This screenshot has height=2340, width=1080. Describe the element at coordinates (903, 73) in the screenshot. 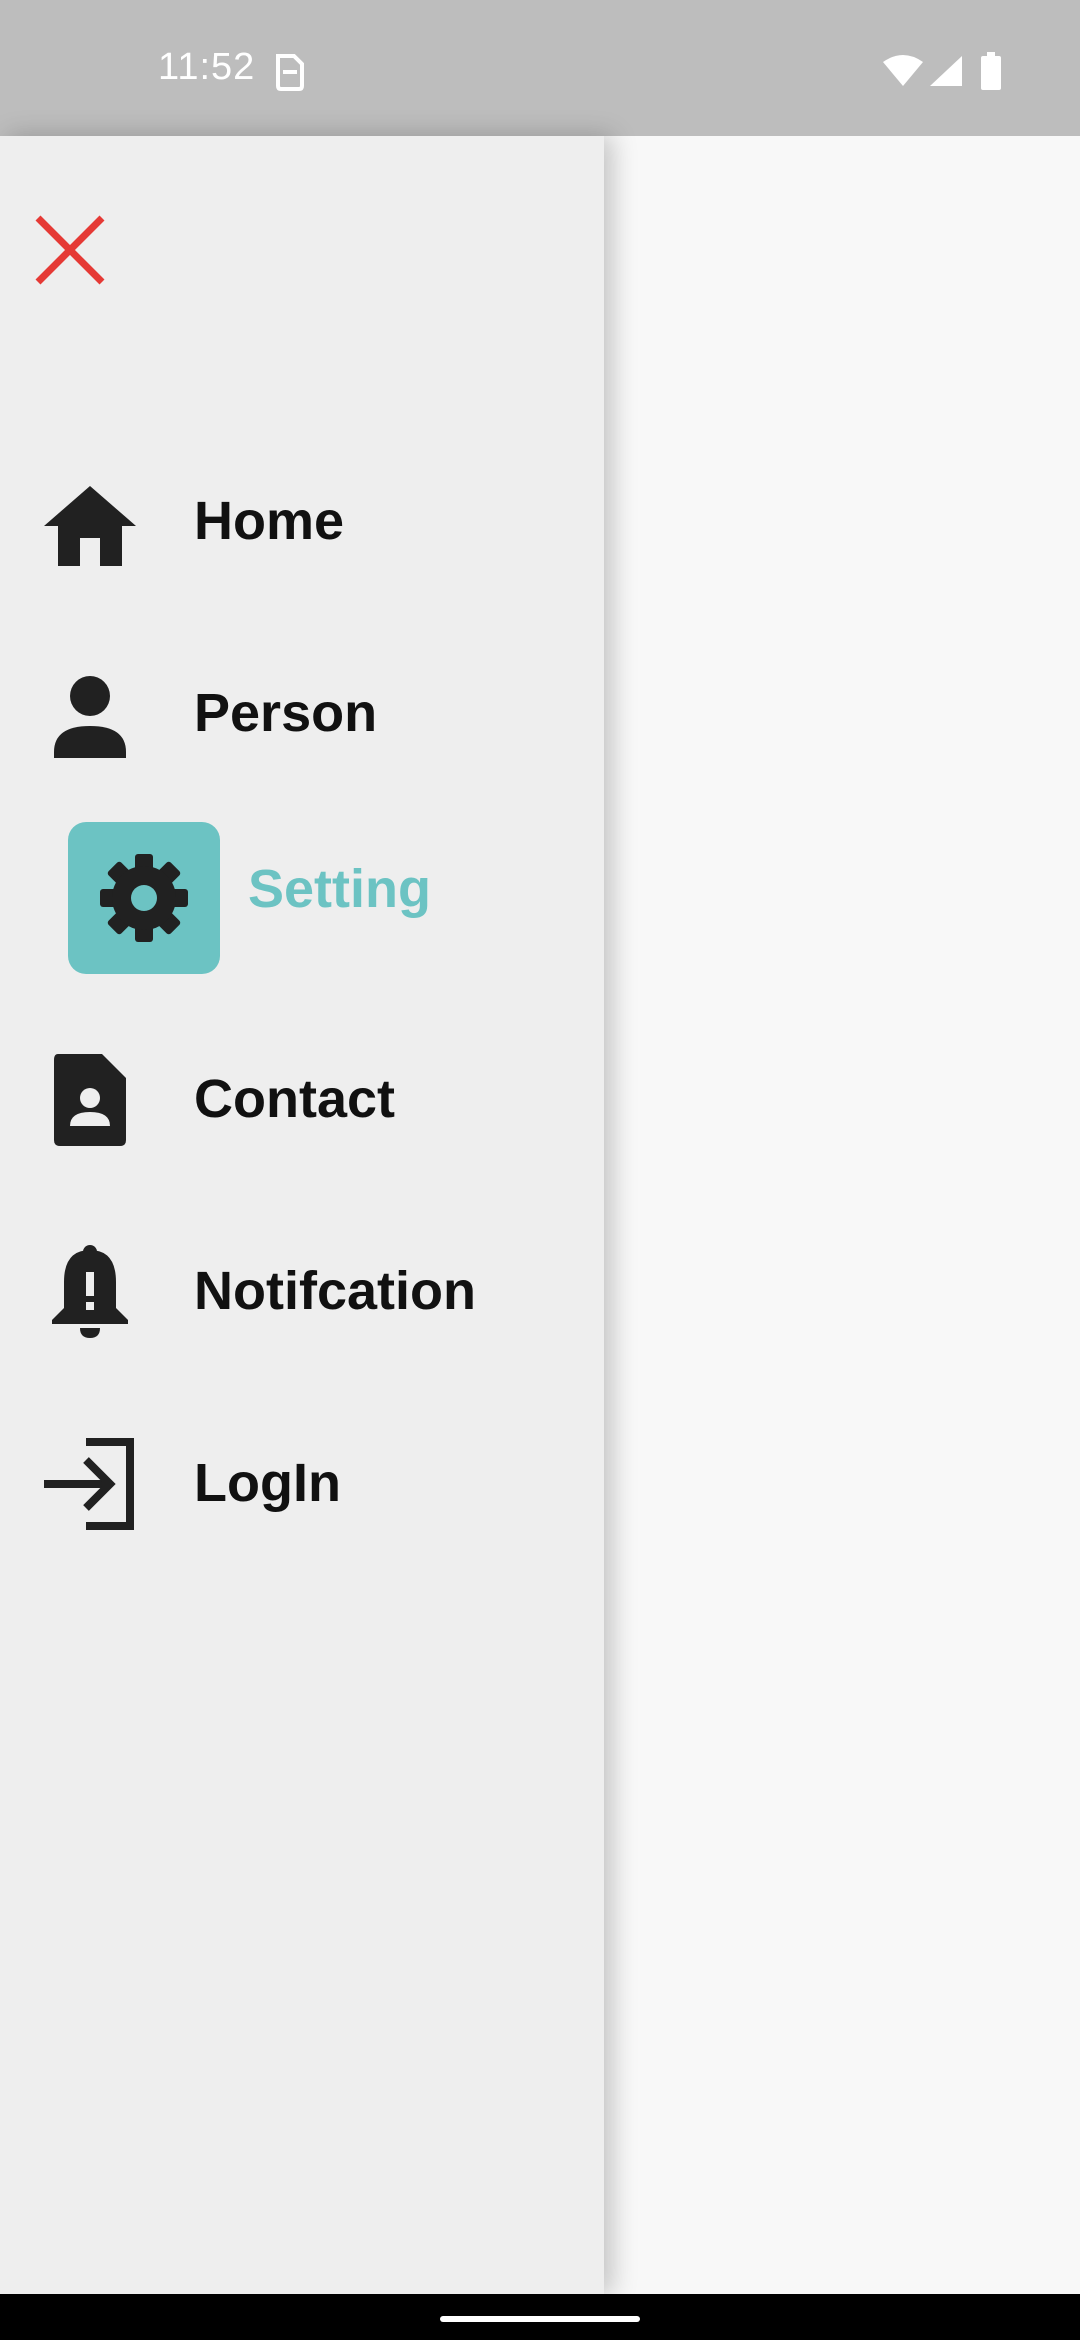

I see `wifi-icon` at that location.